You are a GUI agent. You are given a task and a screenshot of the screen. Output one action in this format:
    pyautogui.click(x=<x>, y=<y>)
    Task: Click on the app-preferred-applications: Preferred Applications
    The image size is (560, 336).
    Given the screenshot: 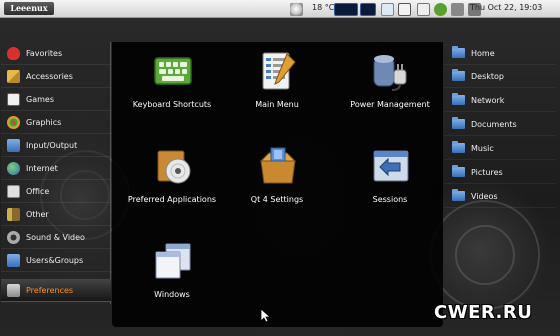 What is the action you would take?
    pyautogui.click(x=172, y=175)
    